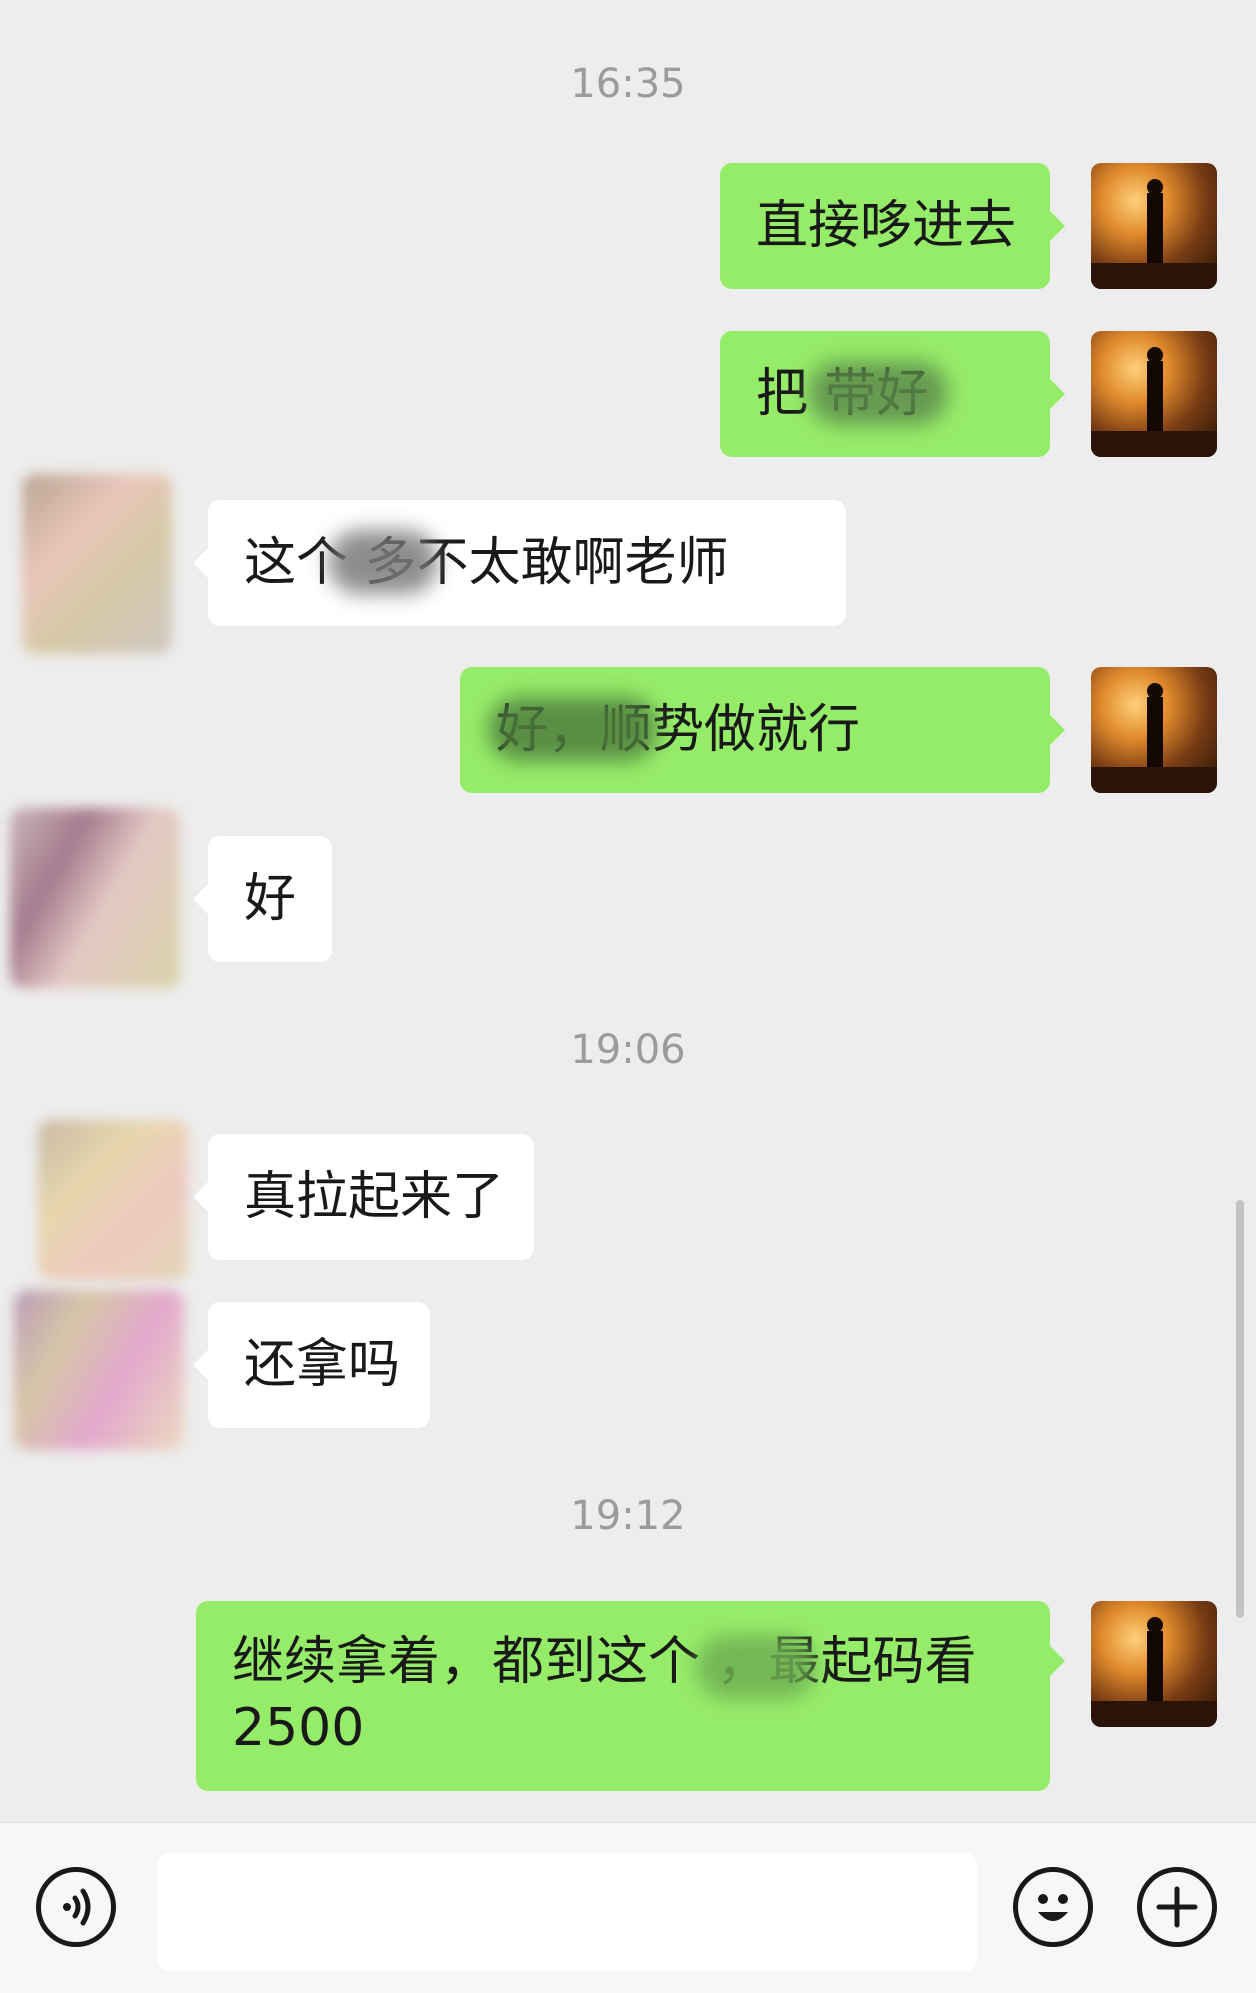  What do you see at coordinates (322, 1365) in the screenshot?
I see `message-text: 还拿吗` at bounding box center [322, 1365].